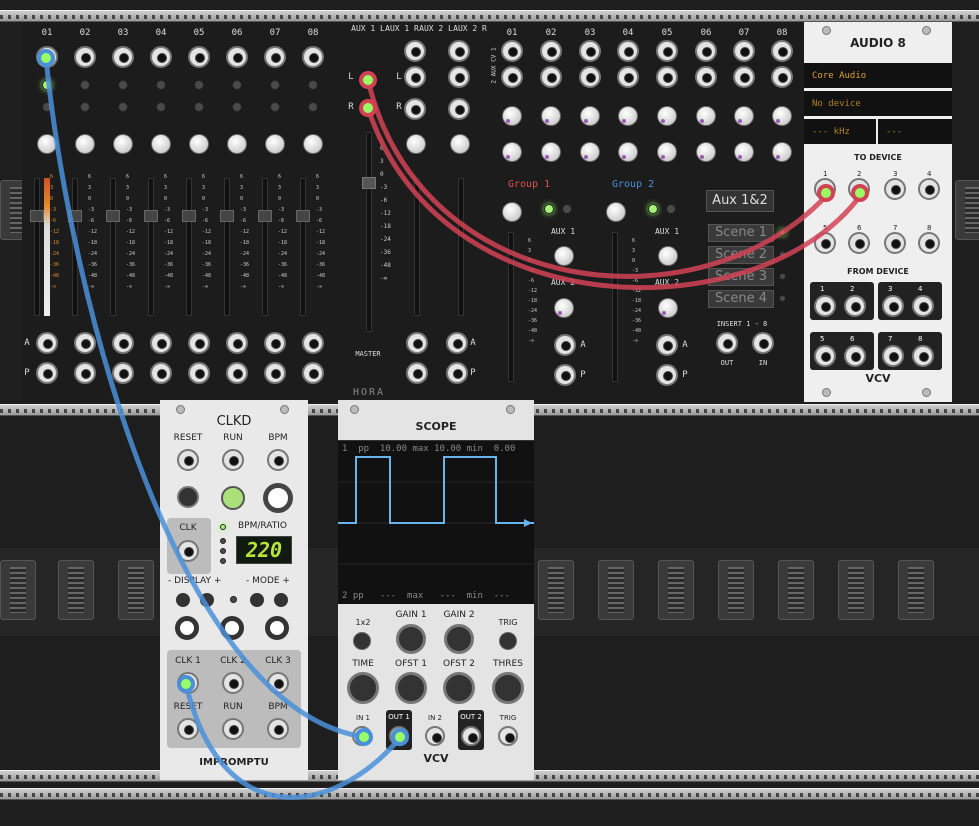  What do you see at coordinates (189, 216) in the screenshot?
I see `channel-5-fader-handle` at bounding box center [189, 216].